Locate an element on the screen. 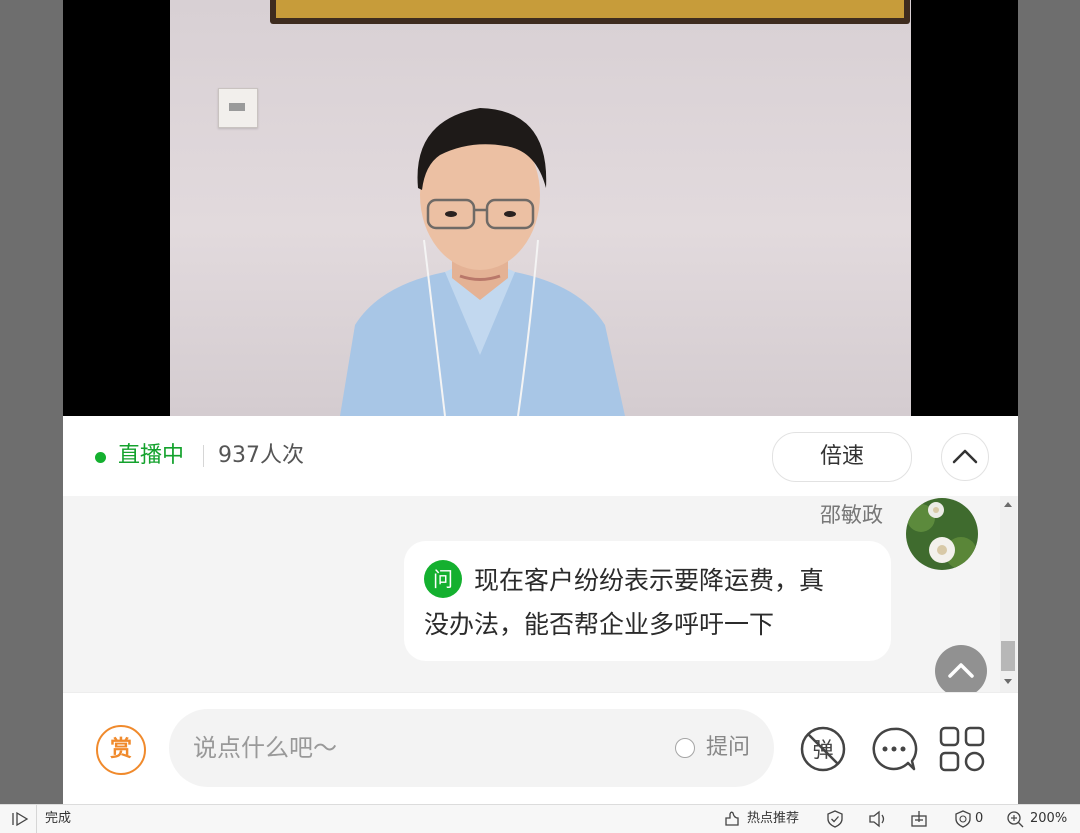 The width and height of the screenshot is (1080, 833). zoom-level: 200% is located at coordinates (1048, 819).